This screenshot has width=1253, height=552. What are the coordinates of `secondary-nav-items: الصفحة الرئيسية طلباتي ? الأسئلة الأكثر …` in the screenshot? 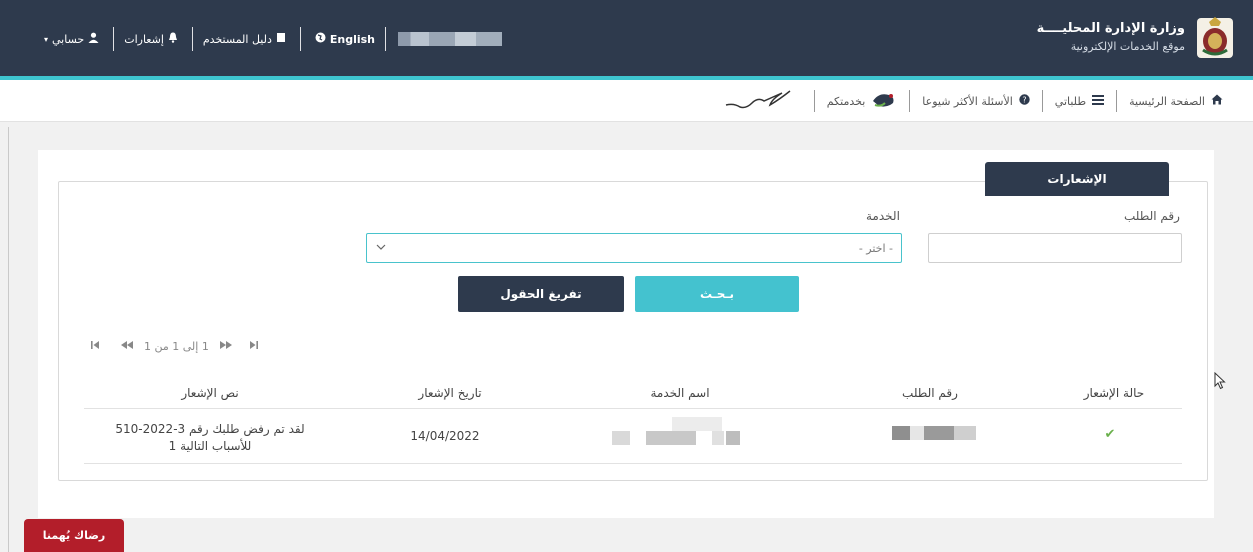 It's located at (979, 101).